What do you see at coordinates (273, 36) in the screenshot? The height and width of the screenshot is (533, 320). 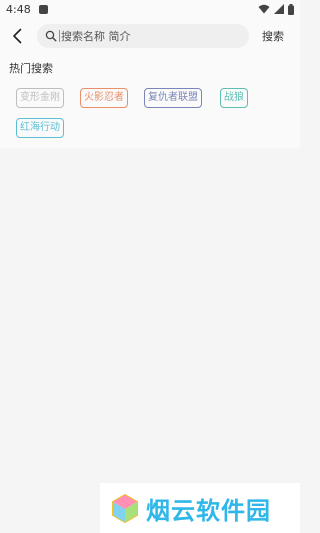 I see `search-button: 搜索` at bounding box center [273, 36].